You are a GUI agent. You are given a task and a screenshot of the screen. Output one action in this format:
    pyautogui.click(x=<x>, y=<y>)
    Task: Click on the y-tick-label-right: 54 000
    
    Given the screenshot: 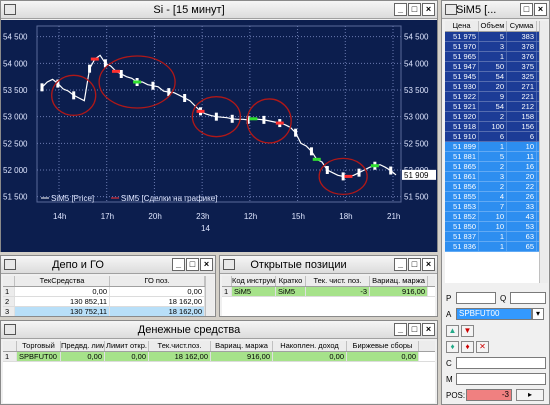 What is the action you would take?
    pyautogui.click(x=416, y=63)
    